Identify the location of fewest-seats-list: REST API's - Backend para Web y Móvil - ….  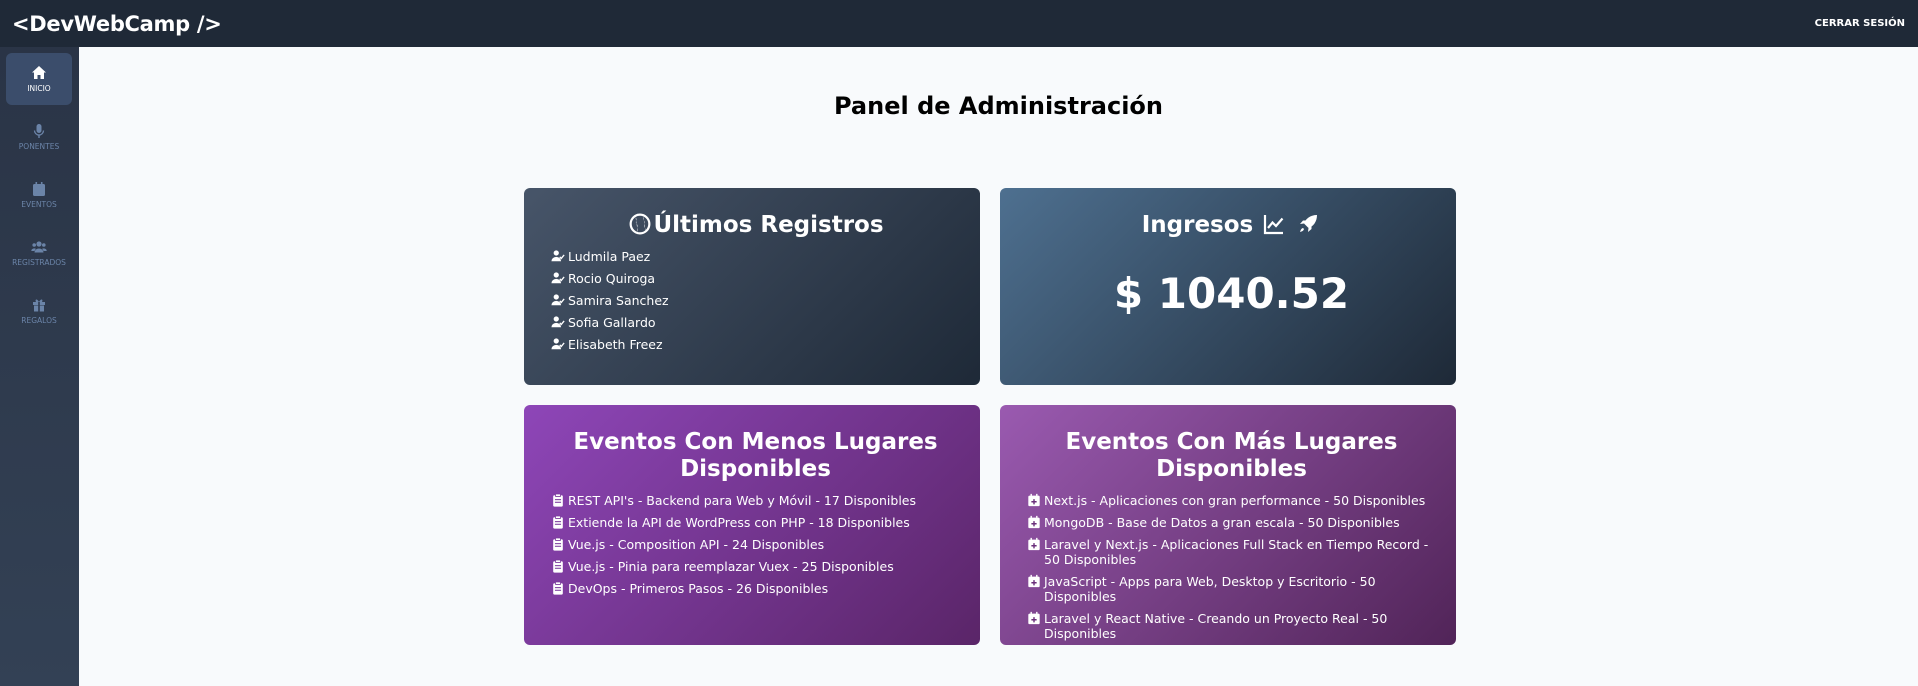
(755, 544).